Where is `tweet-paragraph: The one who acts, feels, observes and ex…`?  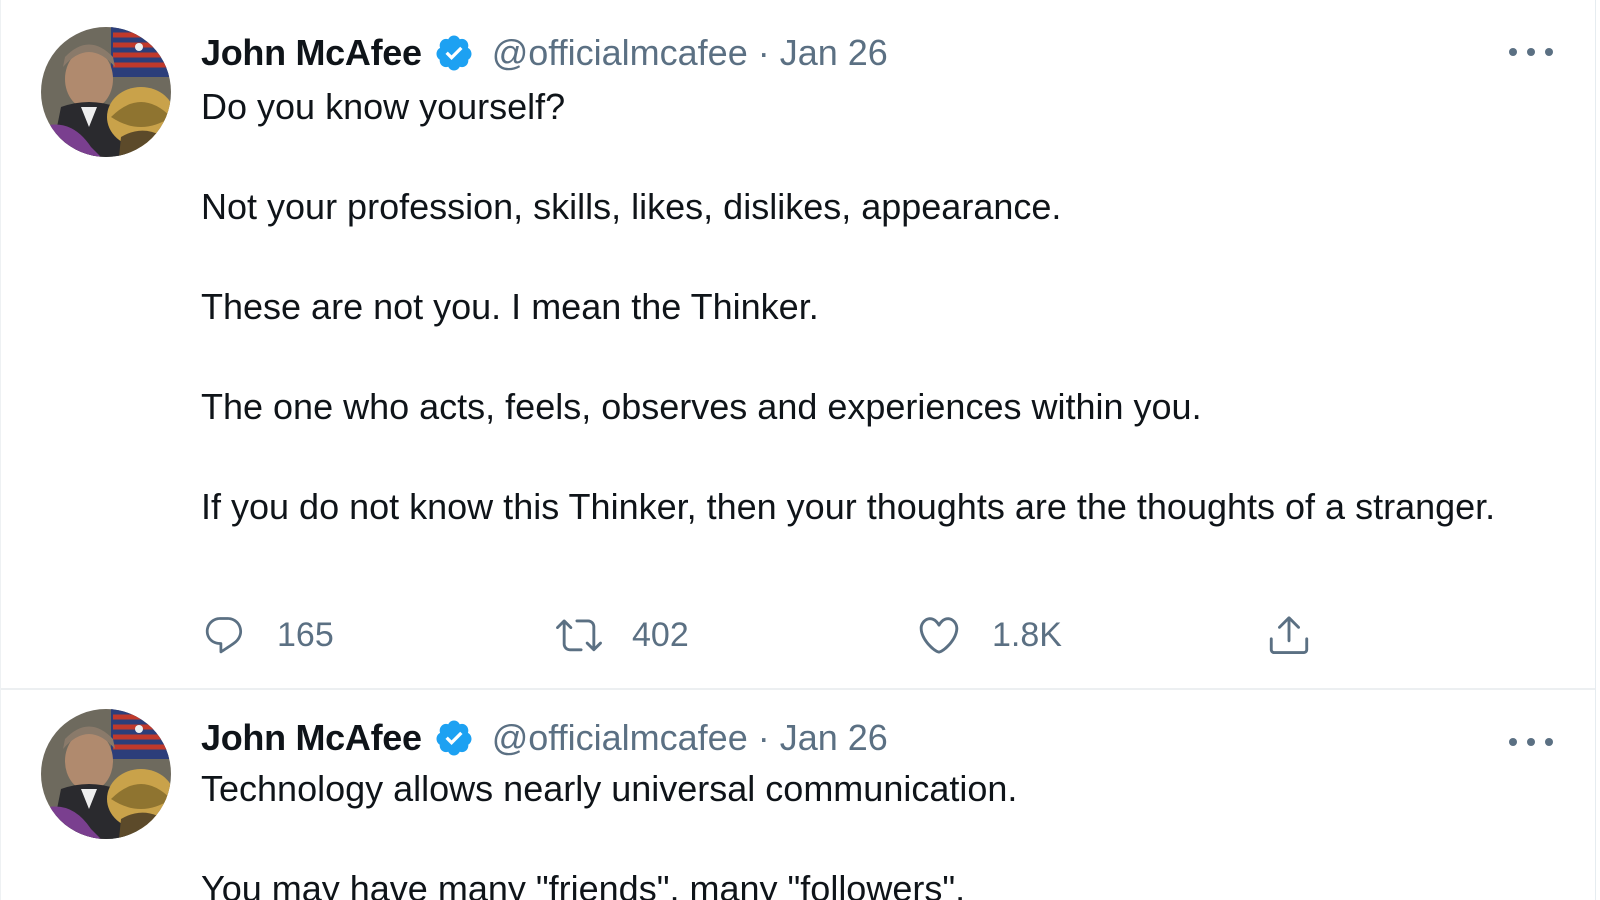
tweet-paragraph: The one who acts, feels, observes and ex… is located at coordinates (701, 406).